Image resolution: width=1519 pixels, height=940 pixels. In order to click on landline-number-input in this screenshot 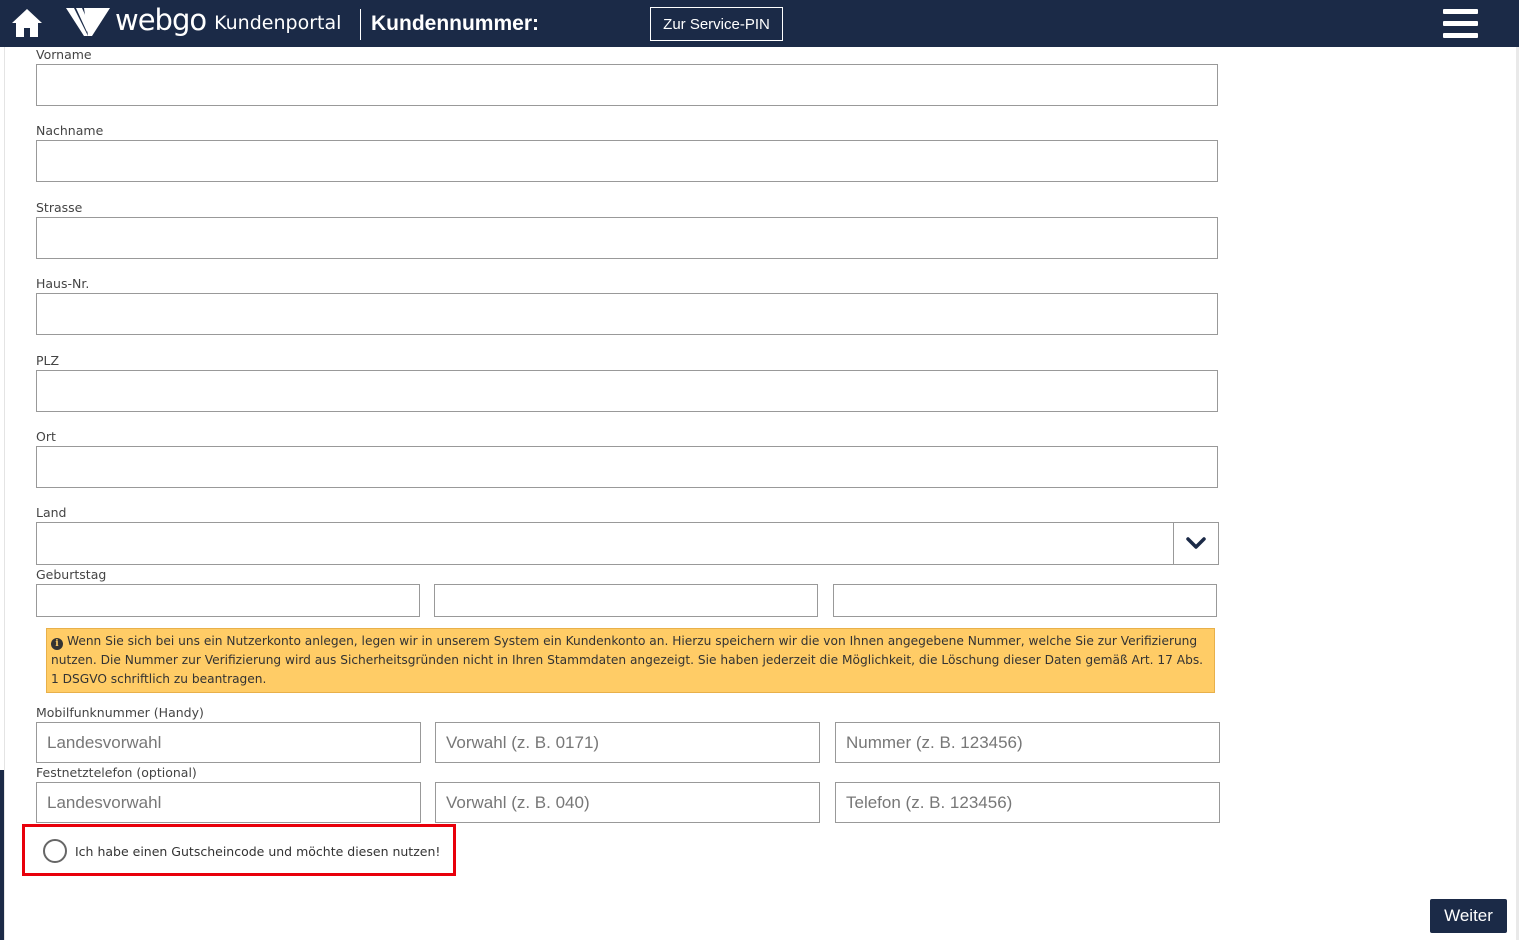, I will do `click(1027, 802)`.